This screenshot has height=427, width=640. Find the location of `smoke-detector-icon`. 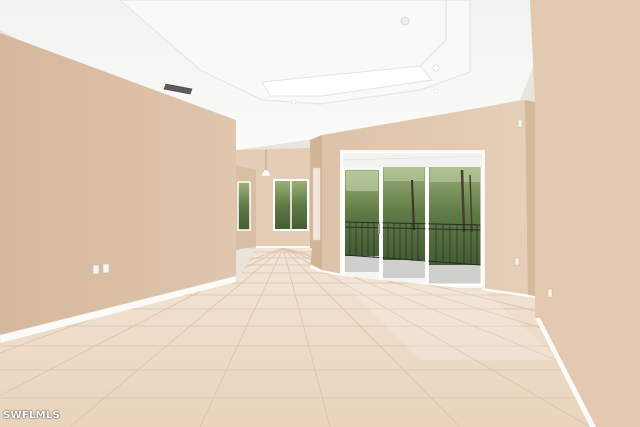

smoke-detector-icon is located at coordinates (405, 21).